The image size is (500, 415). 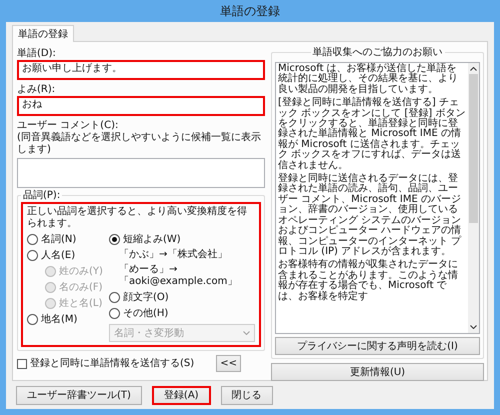 I want to click on example-text: 「かぶ」→「株式会社」, so click(x=173, y=255).